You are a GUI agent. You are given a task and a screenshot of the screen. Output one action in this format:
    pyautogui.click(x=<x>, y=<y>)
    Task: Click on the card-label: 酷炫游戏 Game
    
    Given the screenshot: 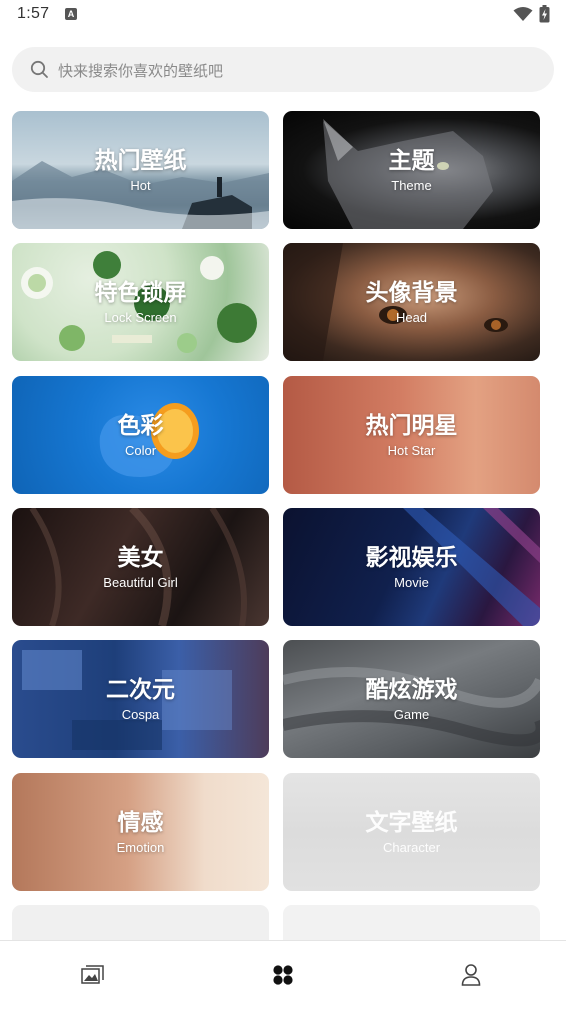 What is the action you would take?
    pyautogui.click(x=411, y=699)
    